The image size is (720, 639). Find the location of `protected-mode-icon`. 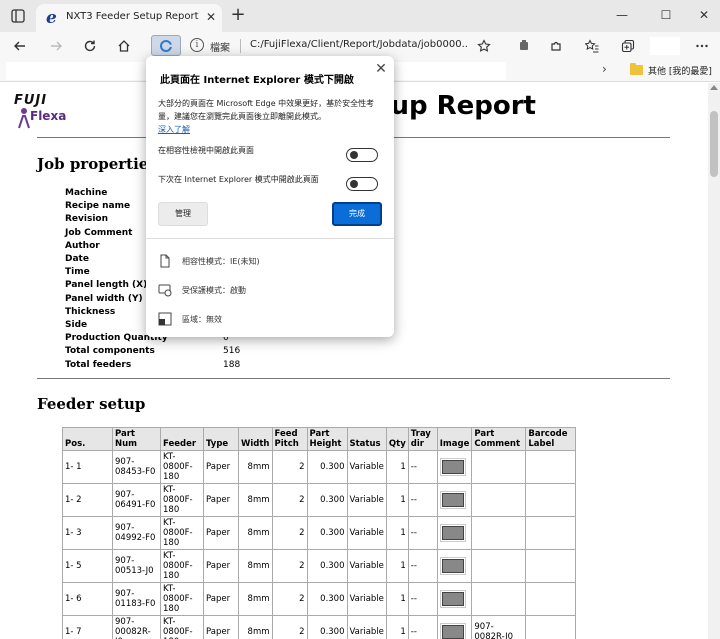

protected-mode-icon is located at coordinates (165, 290).